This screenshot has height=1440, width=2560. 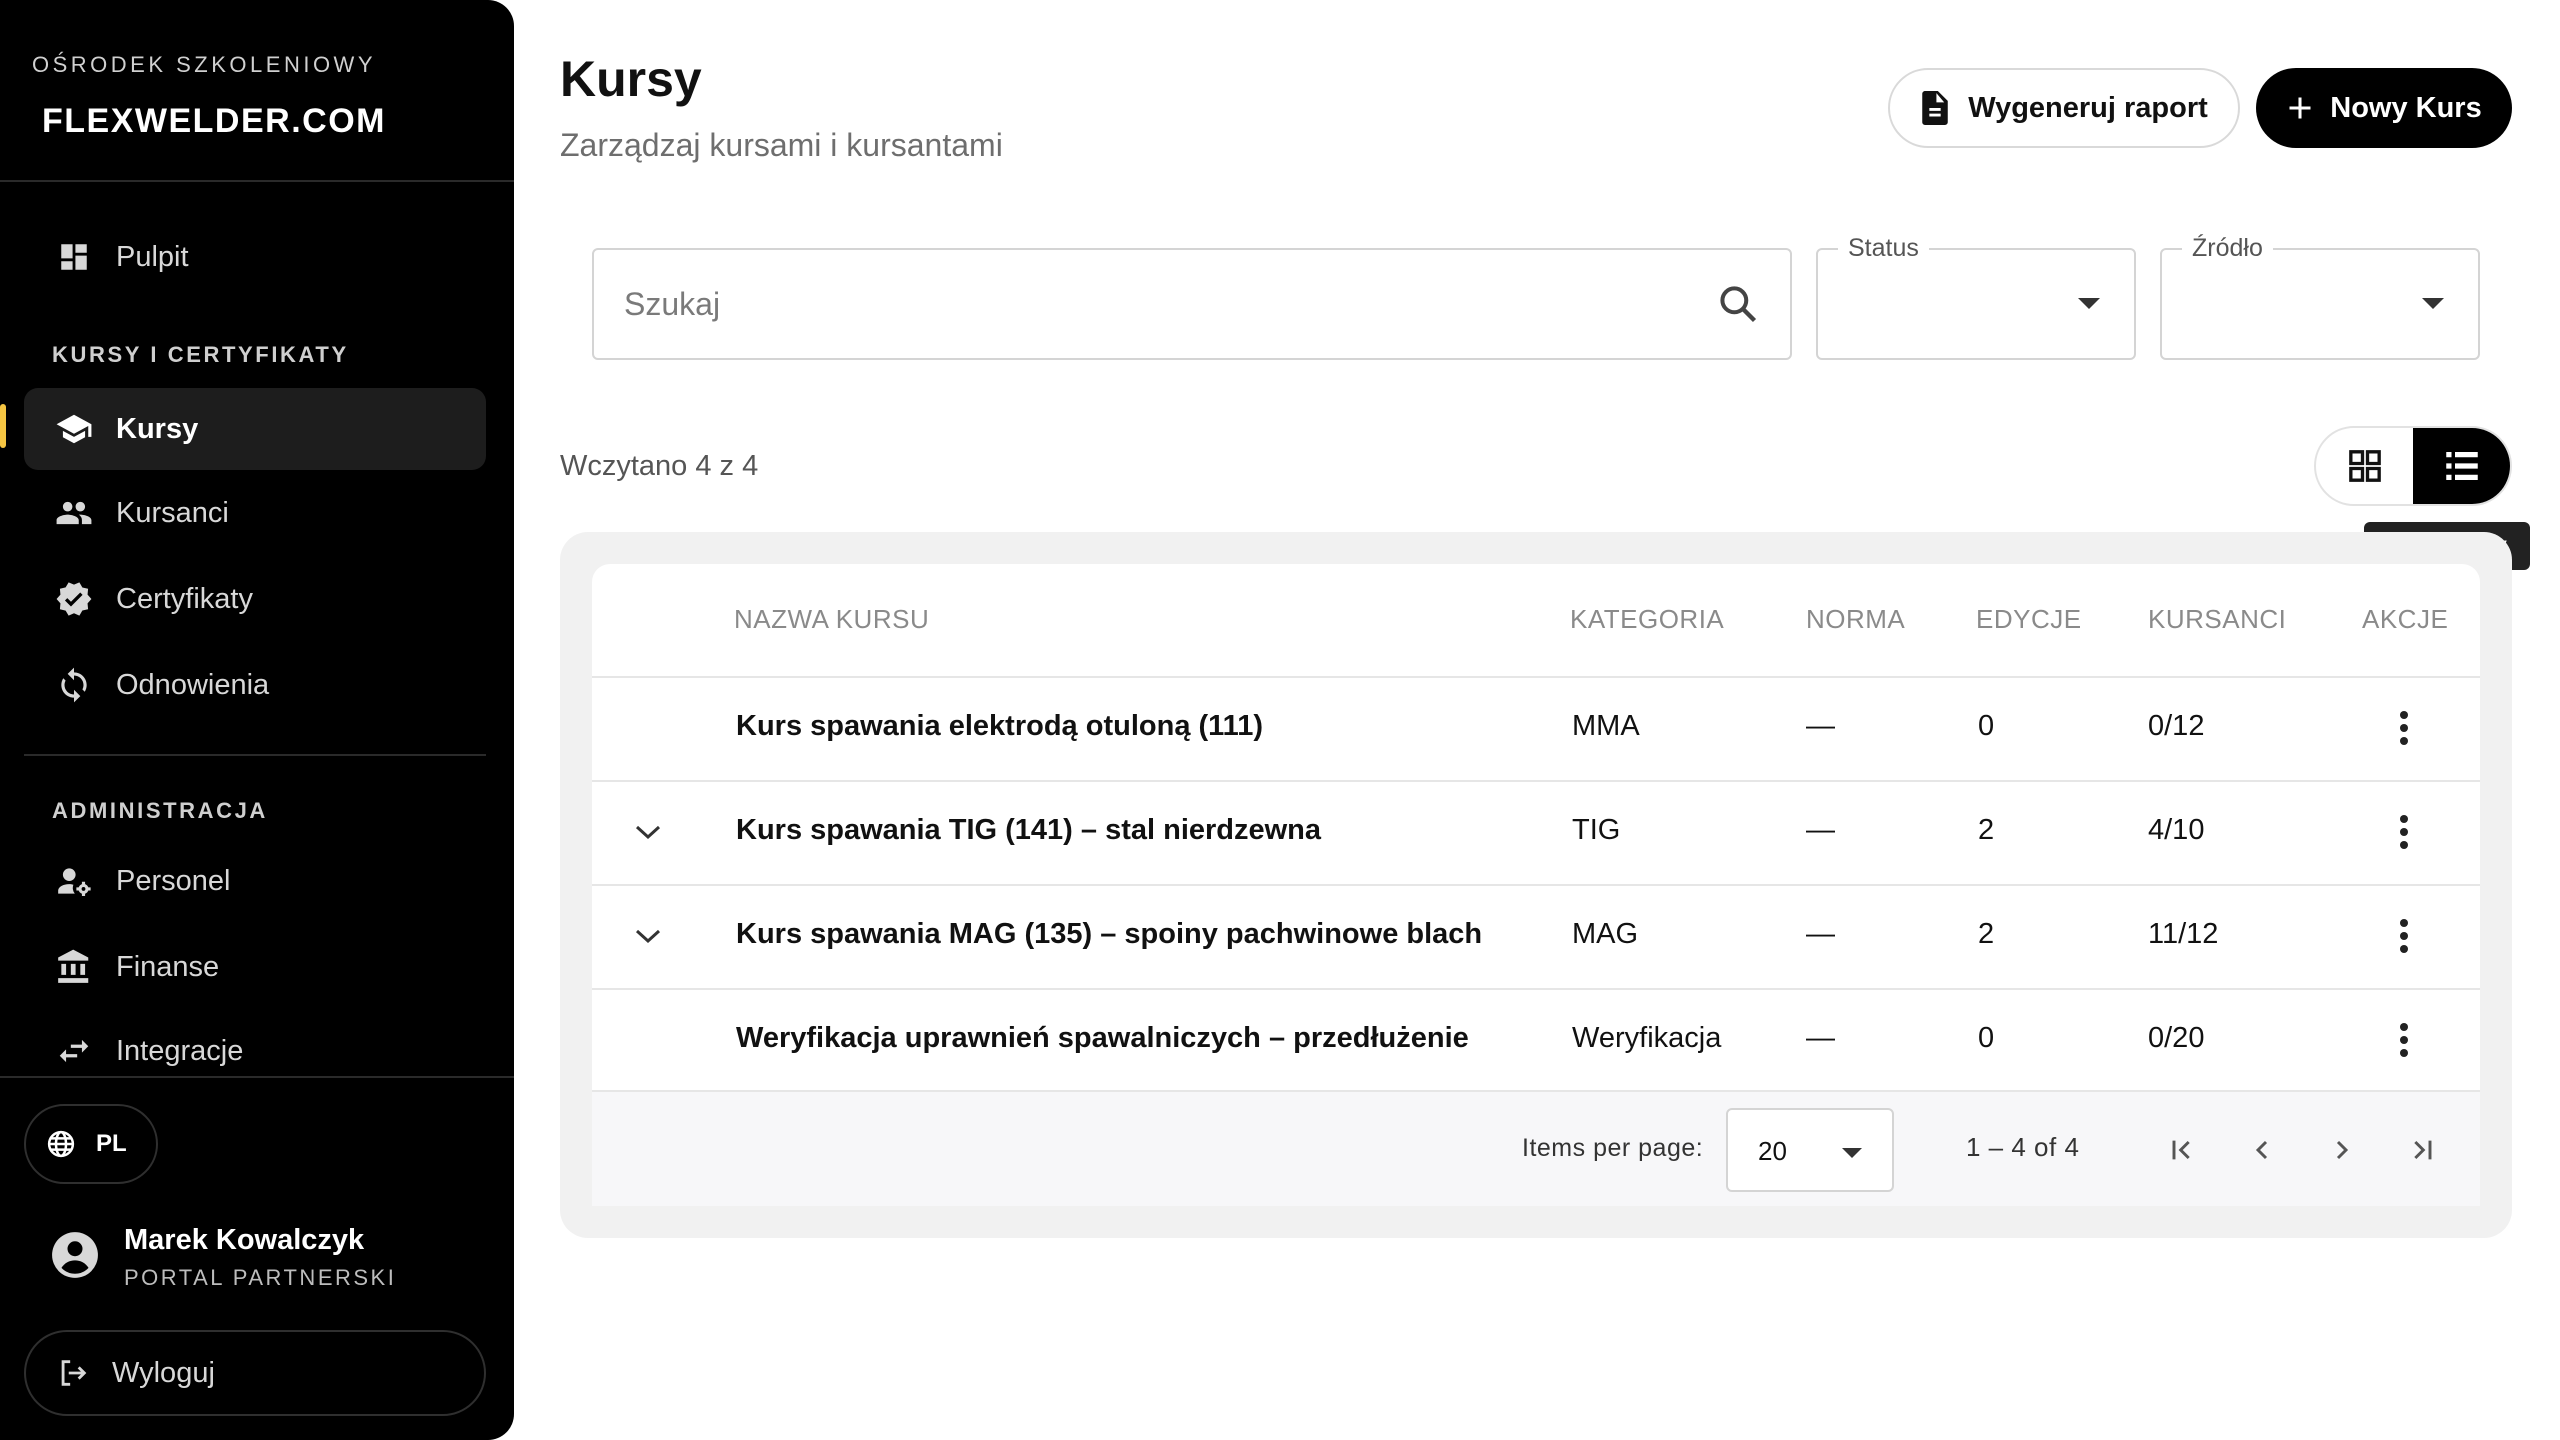 What do you see at coordinates (74, 257) in the screenshot?
I see `dashboard-icon` at bounding box center [74, 257].